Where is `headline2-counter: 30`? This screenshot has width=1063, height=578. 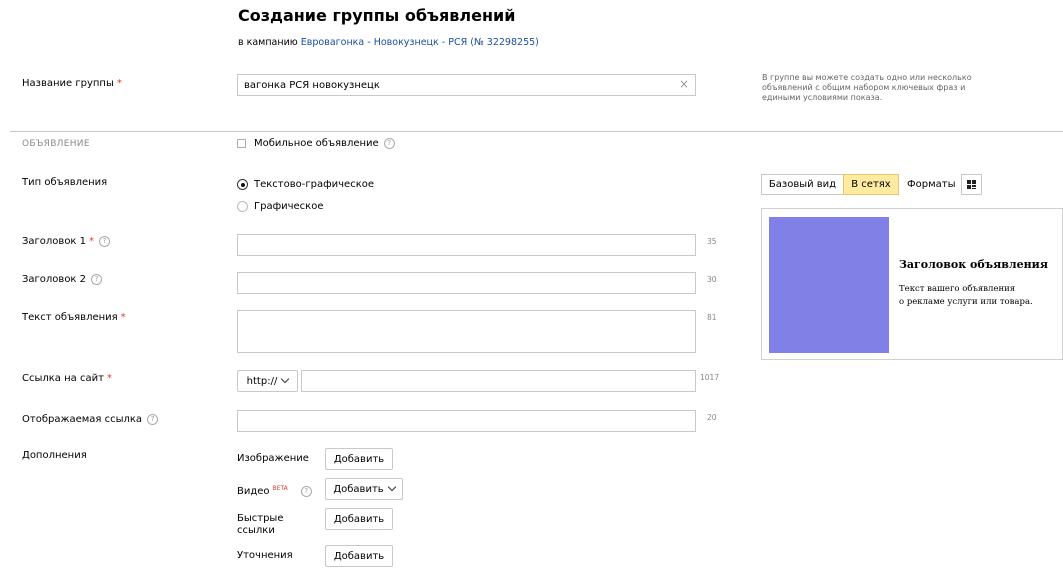 headline2-counter: 30 is located at coordinates (712, 279).